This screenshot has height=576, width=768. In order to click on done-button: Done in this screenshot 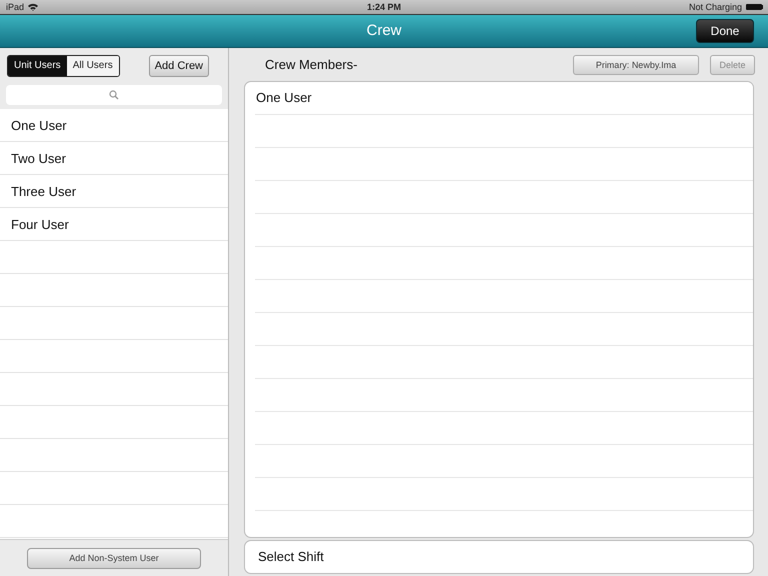, I will do `click(725, 31)`.